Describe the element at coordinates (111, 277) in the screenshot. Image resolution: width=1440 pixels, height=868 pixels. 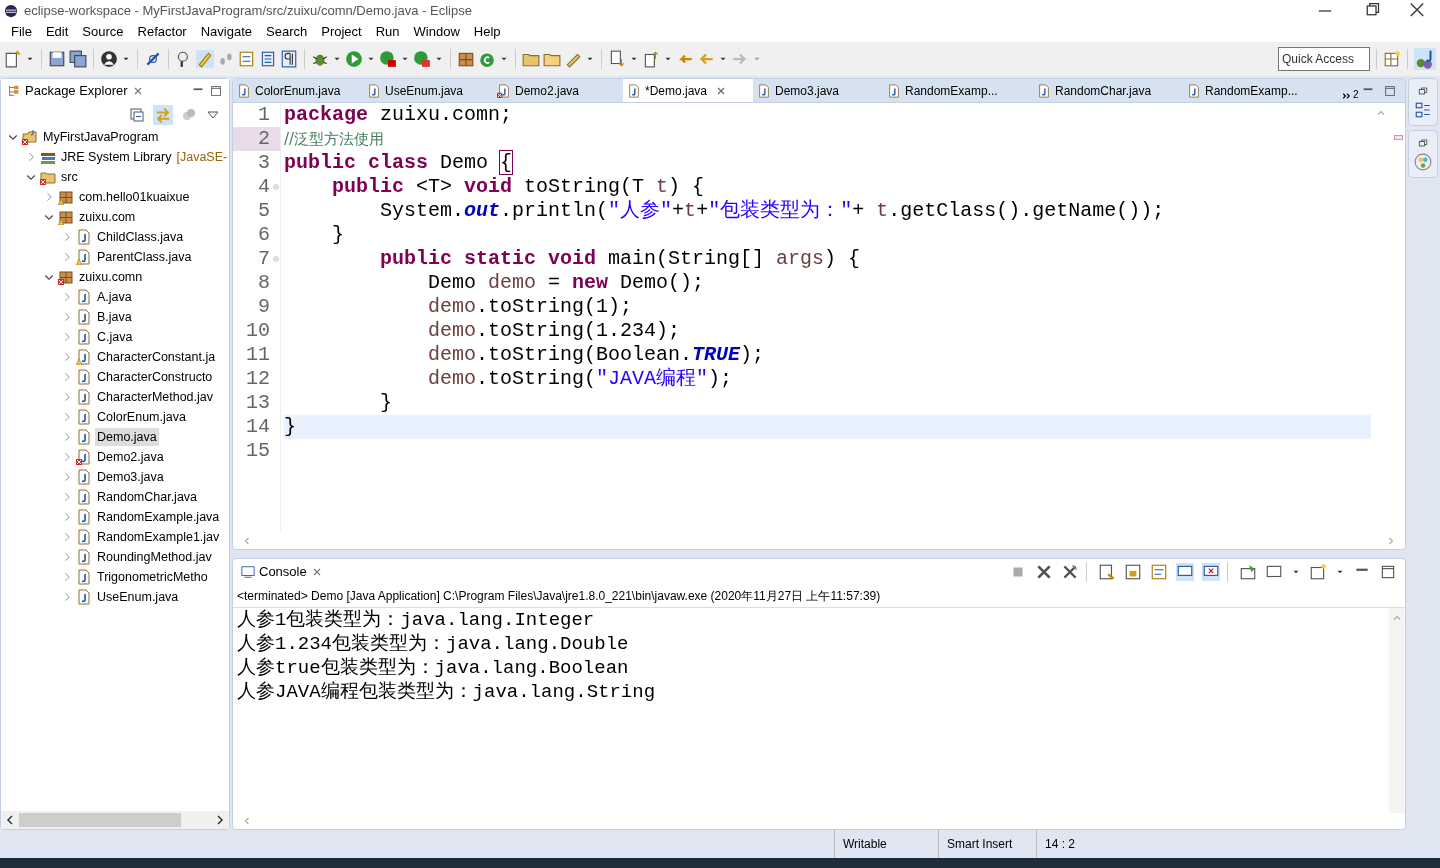
I see `tree-item: zuixu.comn` at that location.